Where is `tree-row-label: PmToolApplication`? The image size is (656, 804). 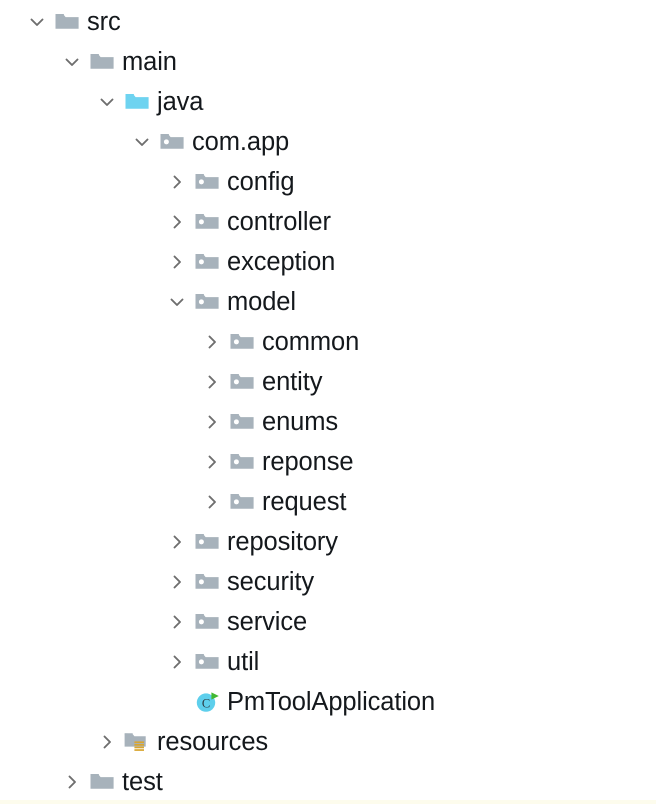
tree-row-label: PmToolApplication is located at coordinates (331, 702).